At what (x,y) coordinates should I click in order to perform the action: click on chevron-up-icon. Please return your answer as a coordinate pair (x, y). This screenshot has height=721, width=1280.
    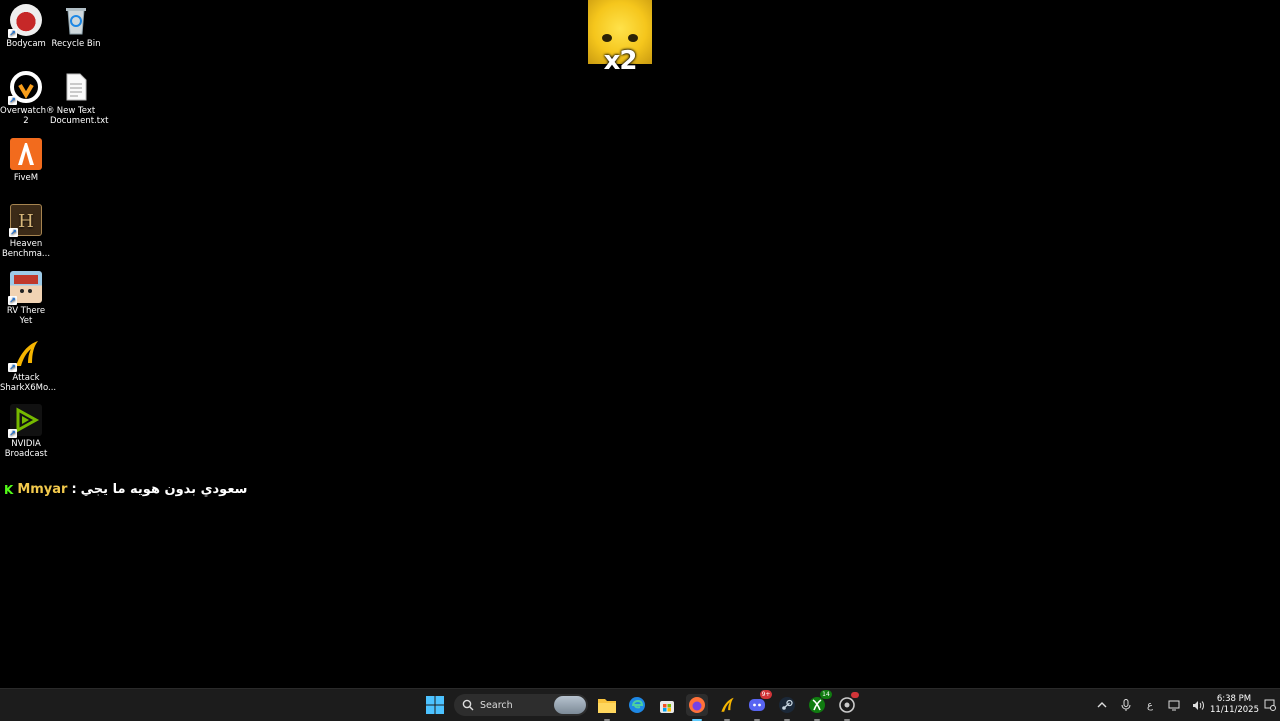
    Looking at the image, I should click on (1102, 705).